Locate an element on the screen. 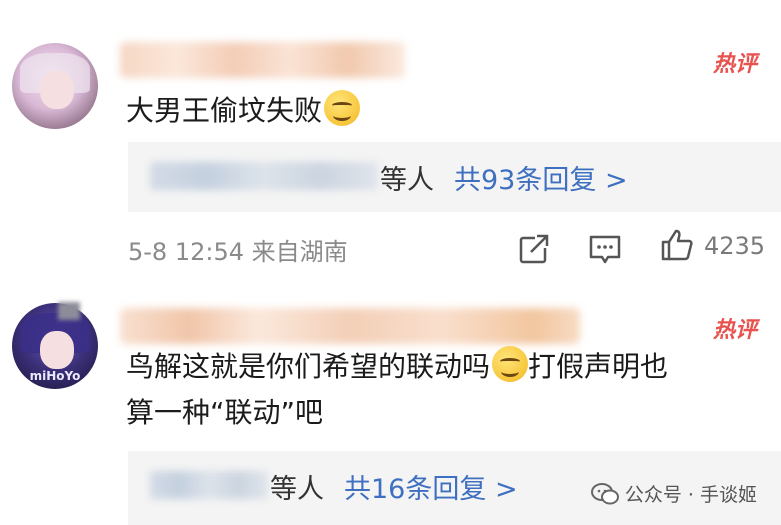 This screenshot has height=525, width=781. wechat-icon is located at coordinates (604, 493).